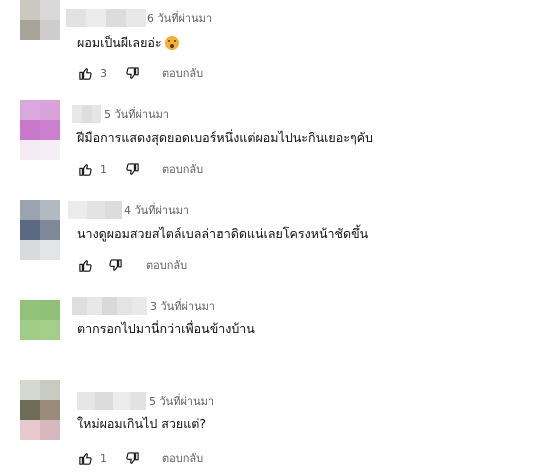  I want to click on comment-timestamp: 4 วันที่ผ่านมา, so click(156, 210).